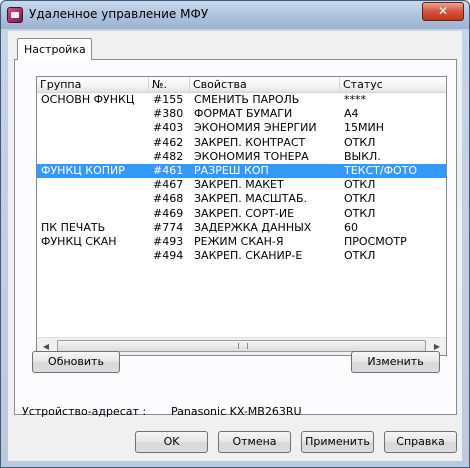 This screenshot has width=470, height=468. Describe the element at coordinates (351, 227) in the screenshot. I see `cell-status: 60` at that location.